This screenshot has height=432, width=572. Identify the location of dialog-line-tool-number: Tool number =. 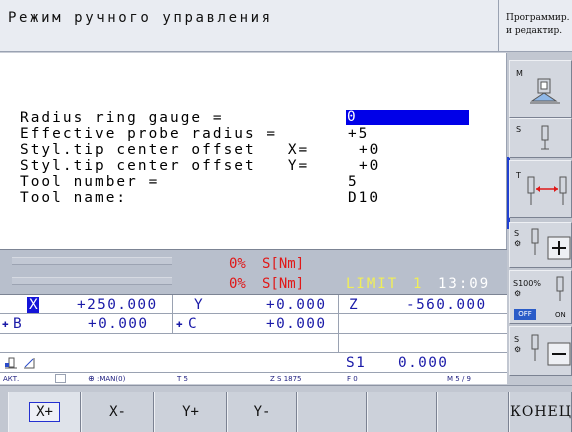
(90, 182).